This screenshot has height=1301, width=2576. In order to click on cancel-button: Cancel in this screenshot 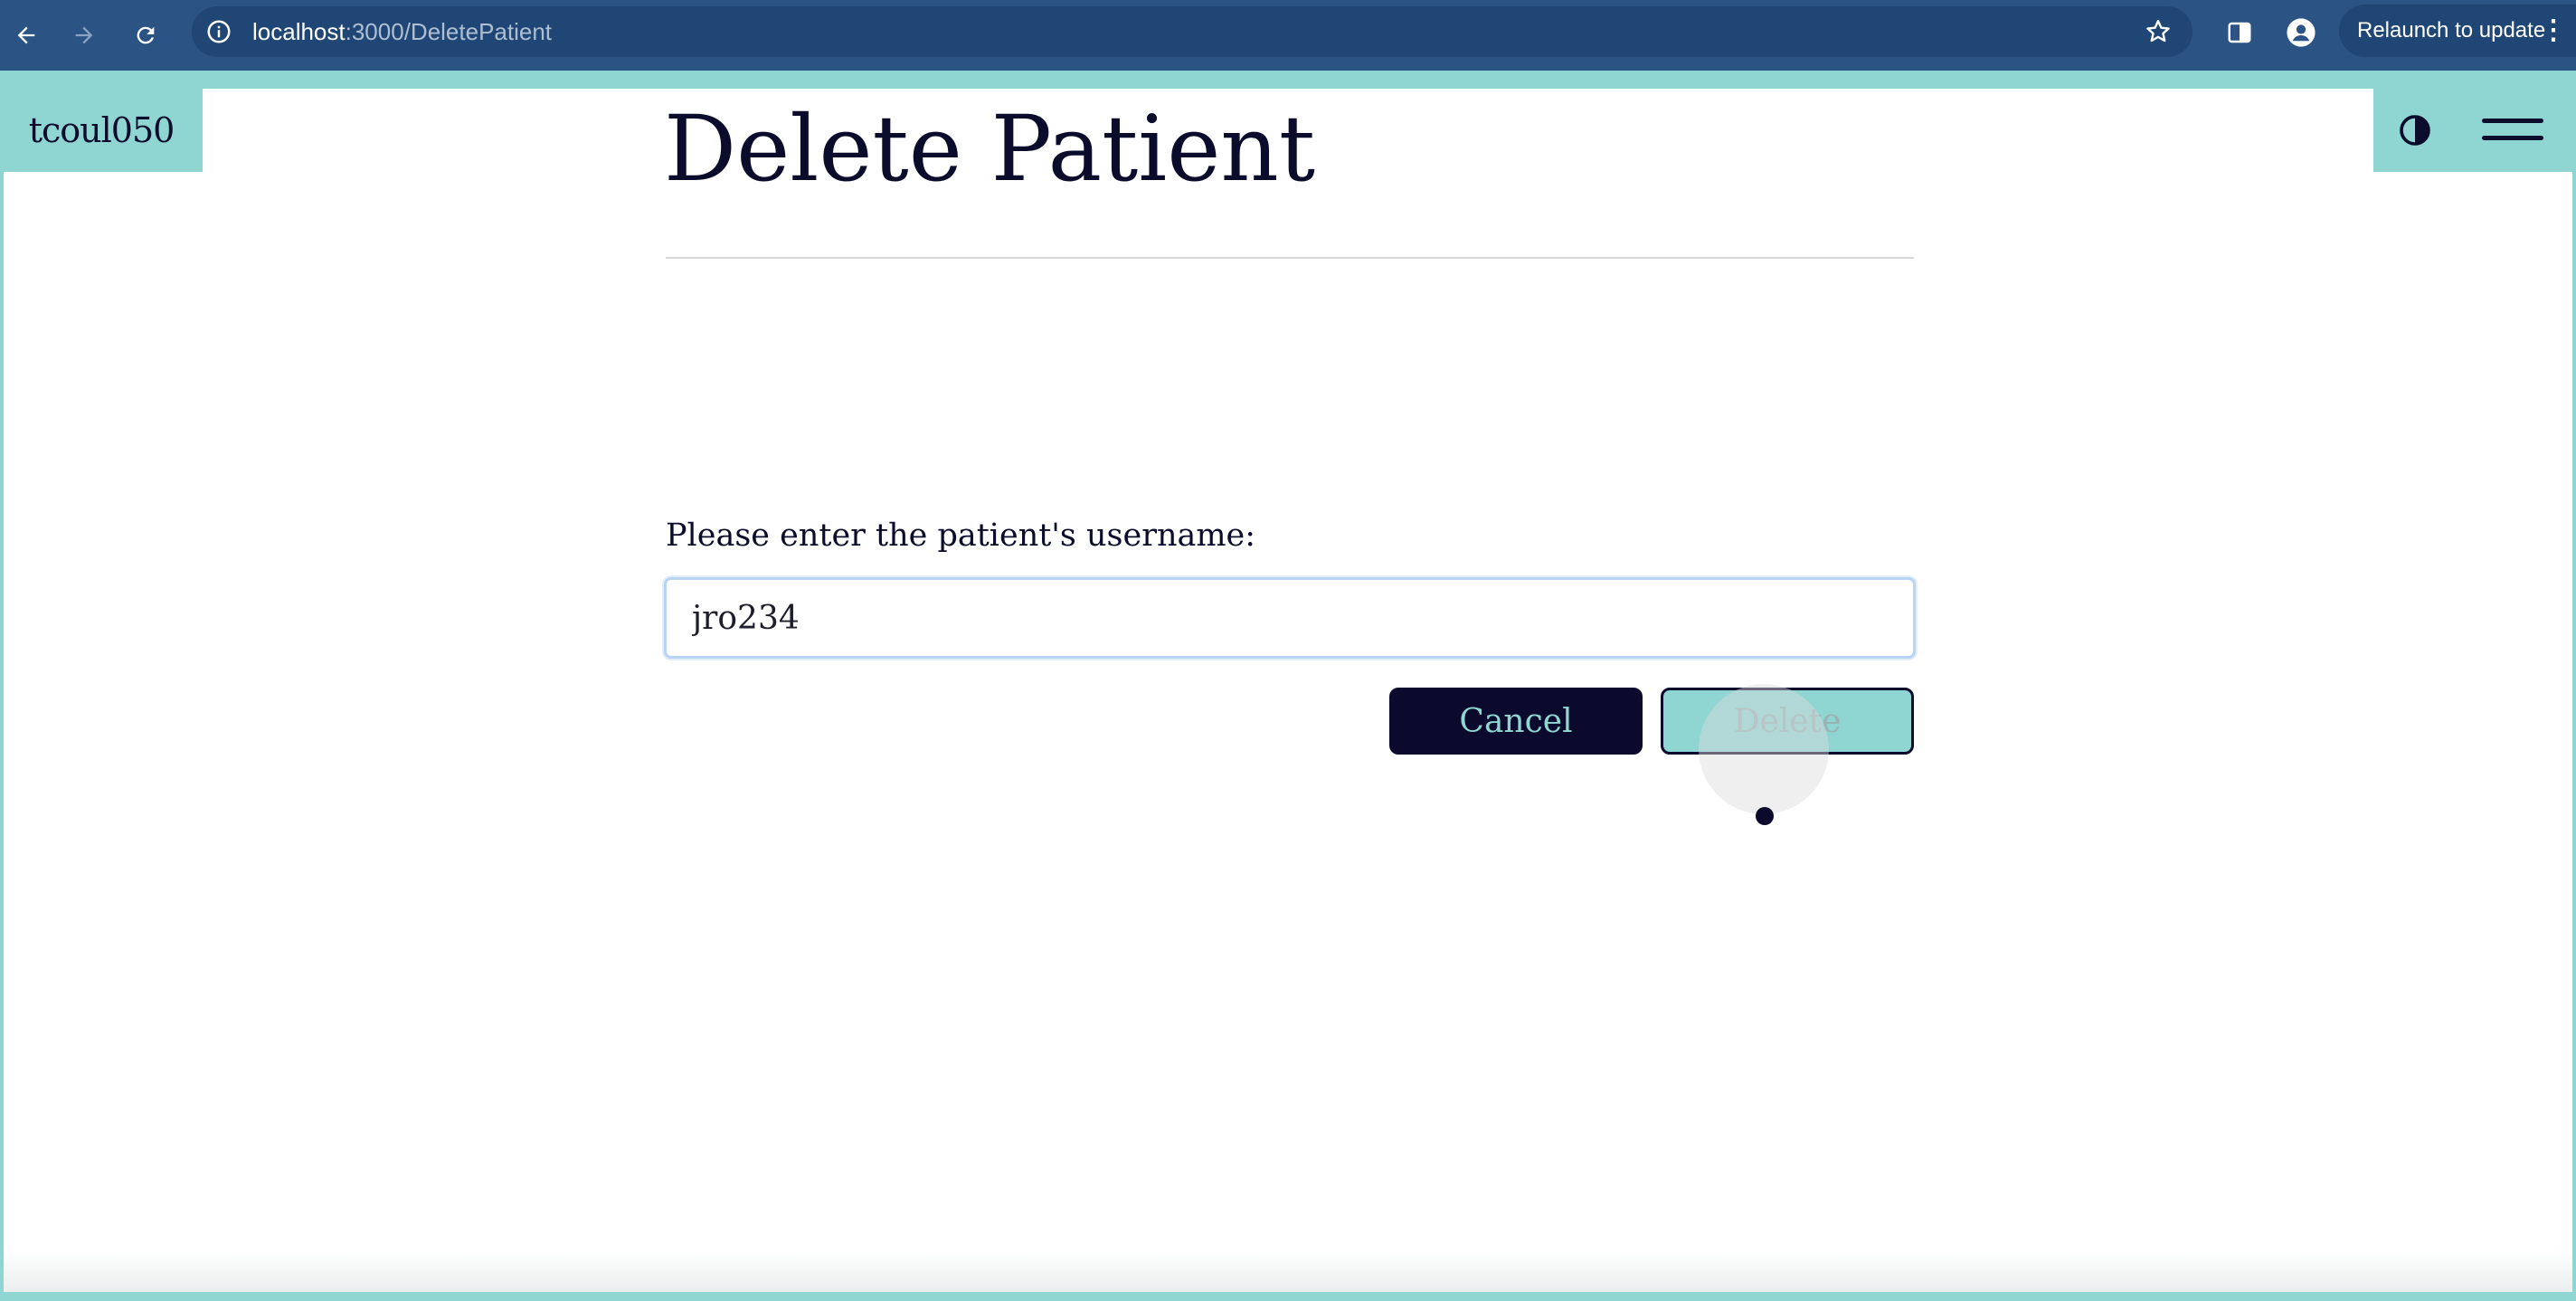, I will do `click(1516, 721)`.